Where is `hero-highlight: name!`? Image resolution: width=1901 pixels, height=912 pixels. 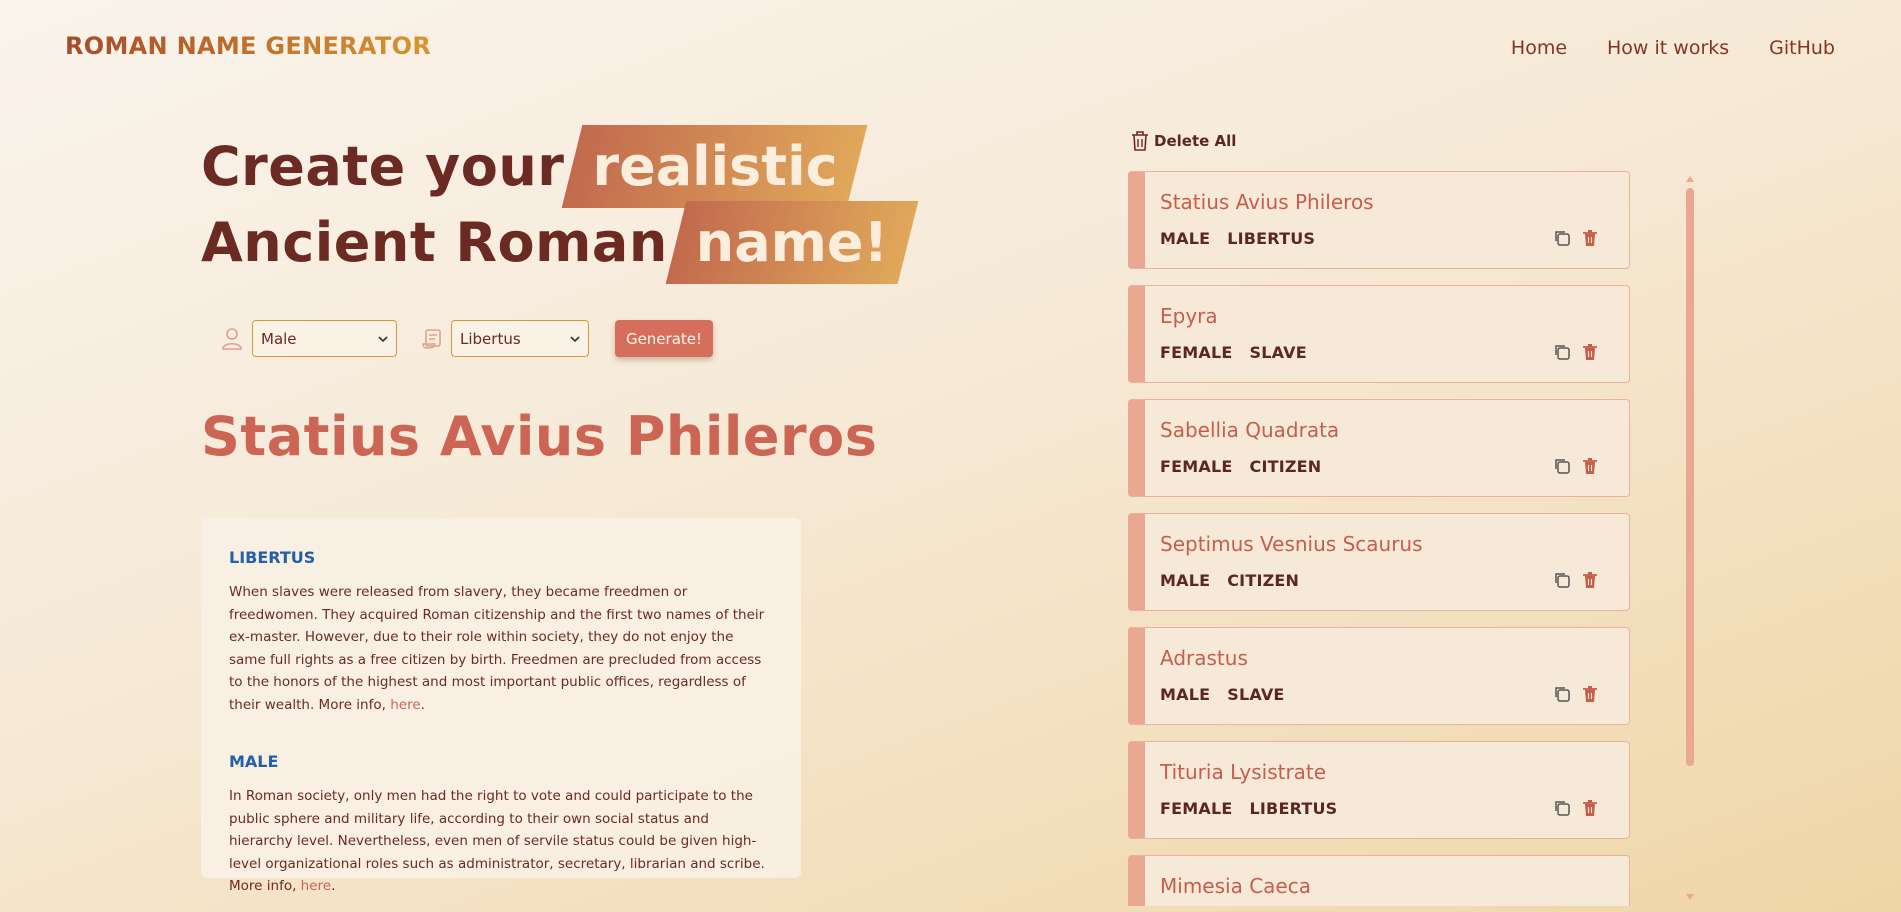
hero-highlight: name! is located at coordinates (792, 242).